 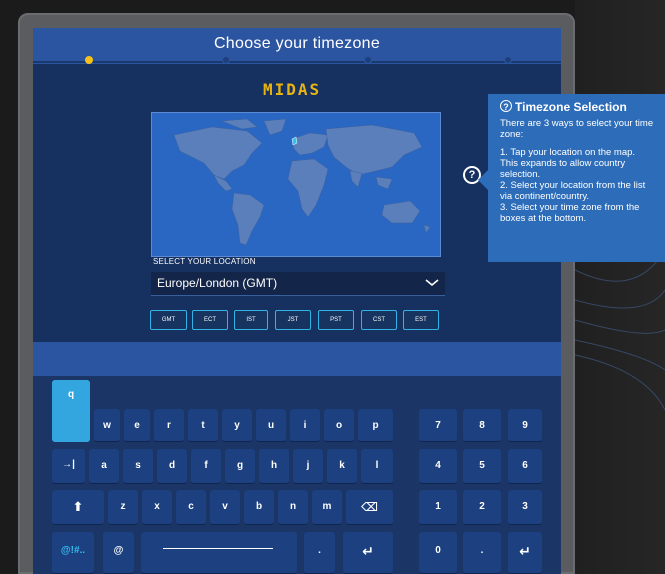 What do you see at coordinates (191, 507) in the screenshot?
I see `key-c: c` at bounding box center [191, 507].